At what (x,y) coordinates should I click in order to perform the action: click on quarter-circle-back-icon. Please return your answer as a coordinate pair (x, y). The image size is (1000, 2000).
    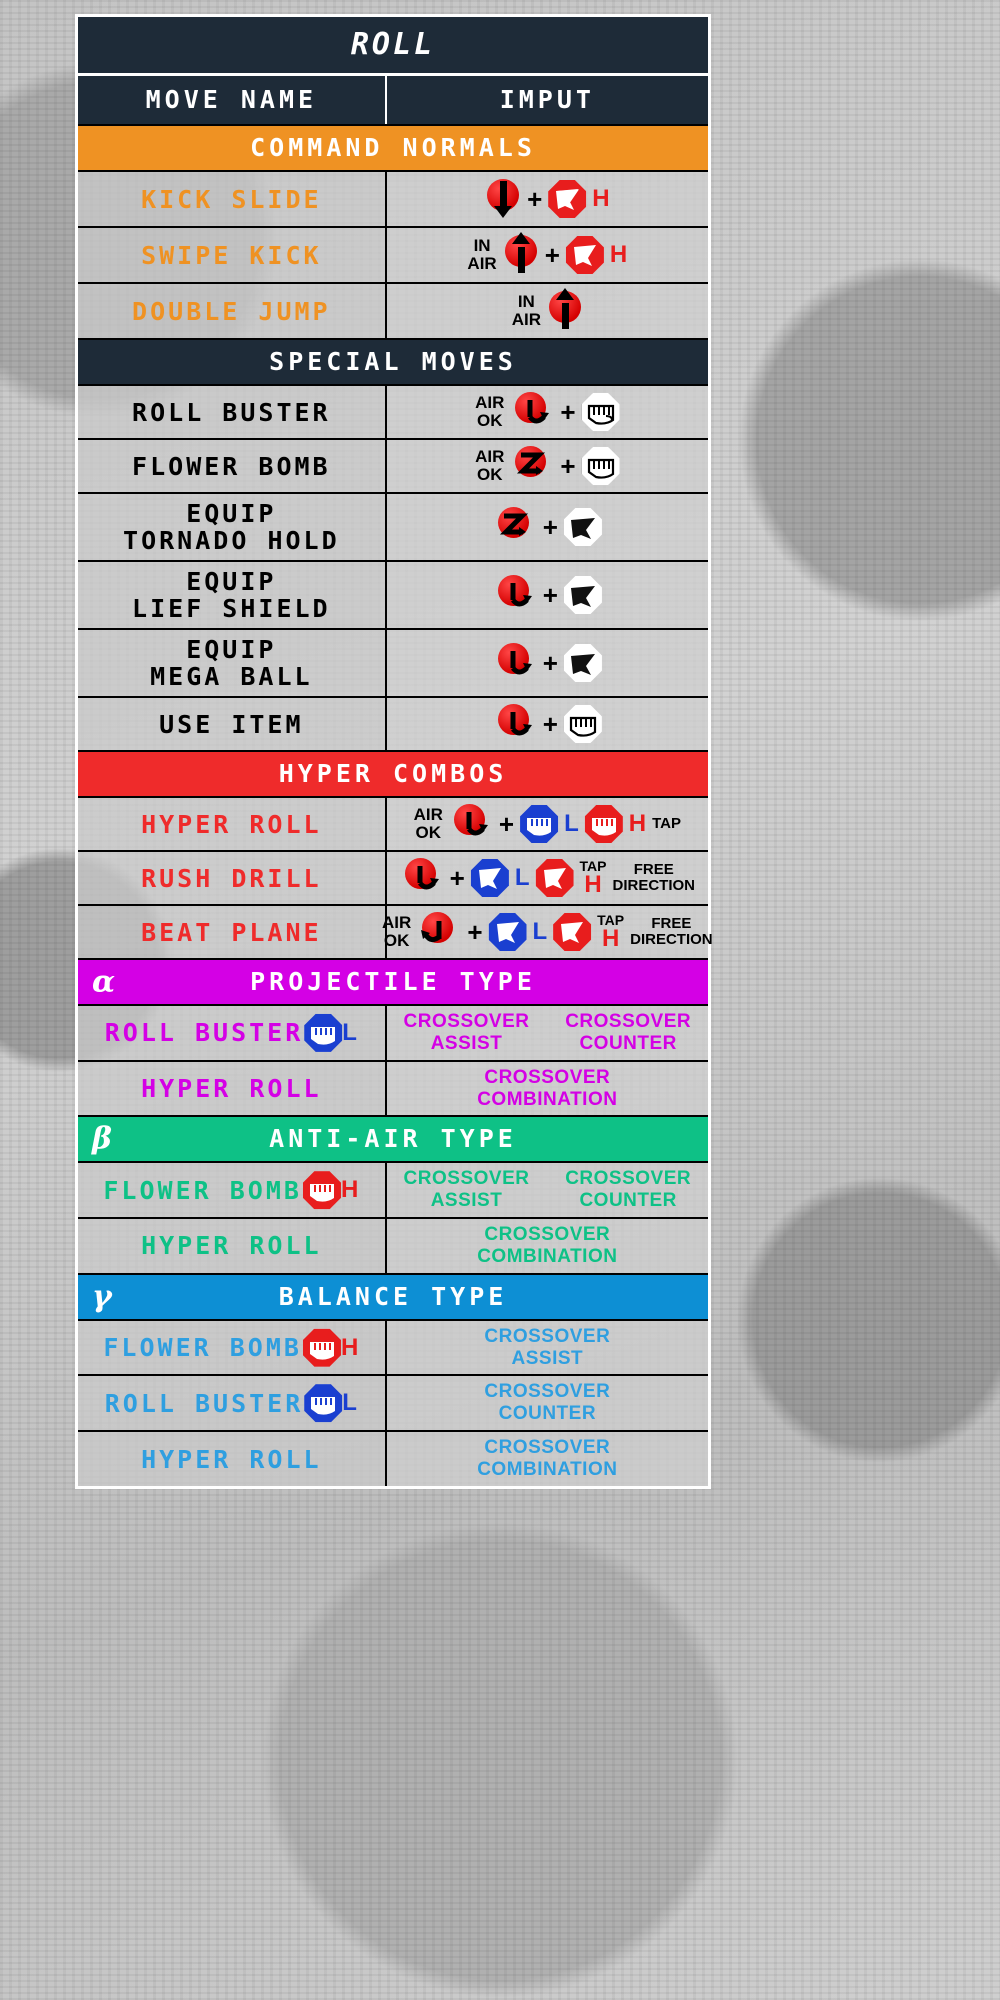
    Looking at the image, I should click on (532, 466).